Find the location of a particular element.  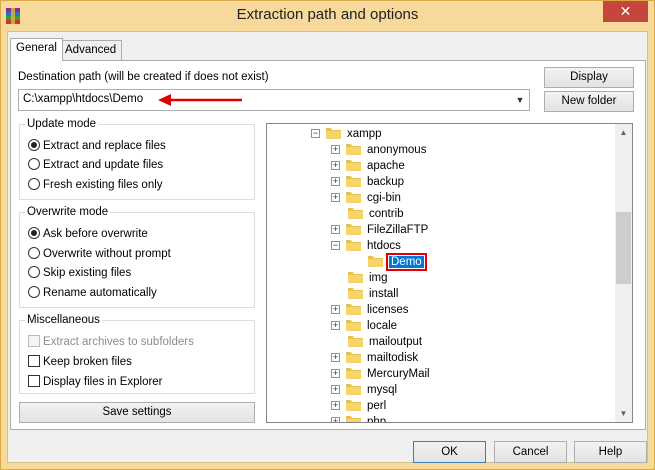

destination-path-value: C:\xampp\htdocs\Demo is located at coordinates (83, 99).